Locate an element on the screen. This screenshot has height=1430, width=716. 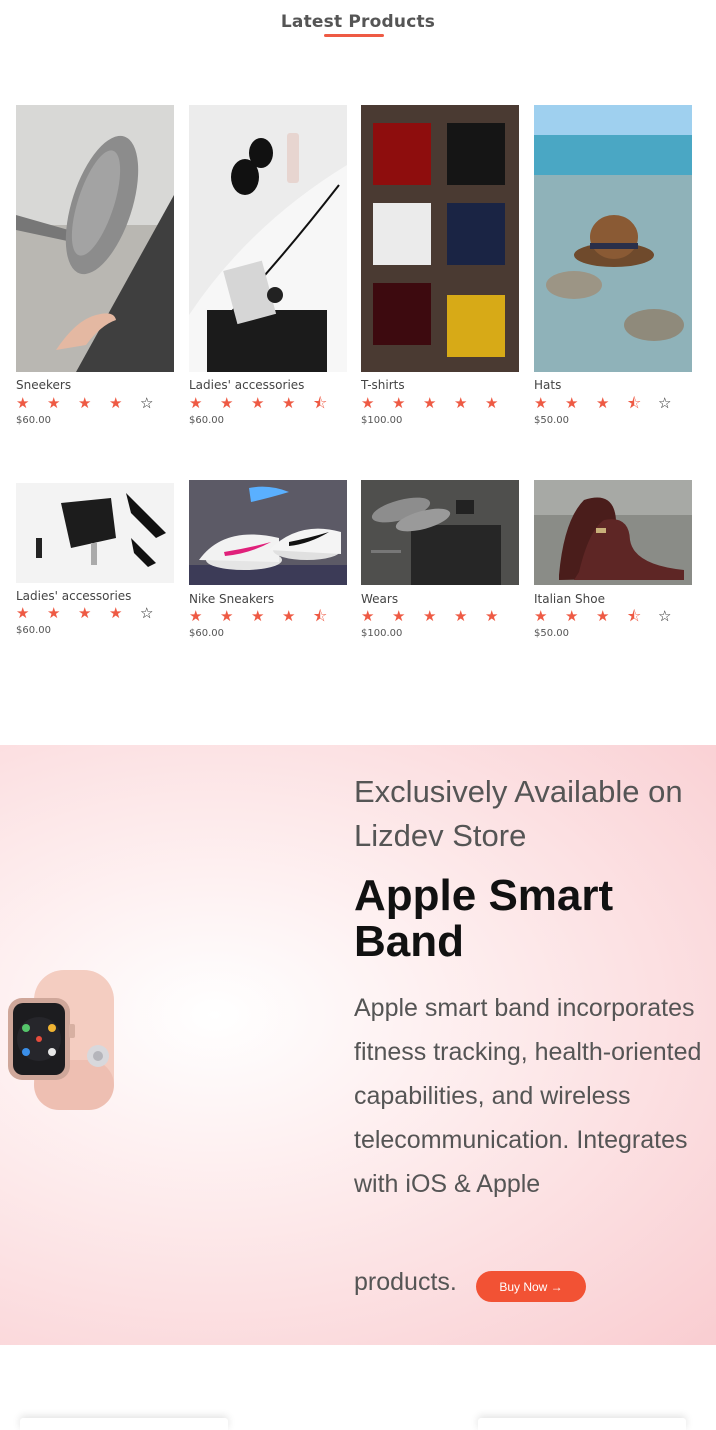
product-image-t-shirts is located at coordinates (440, 238).